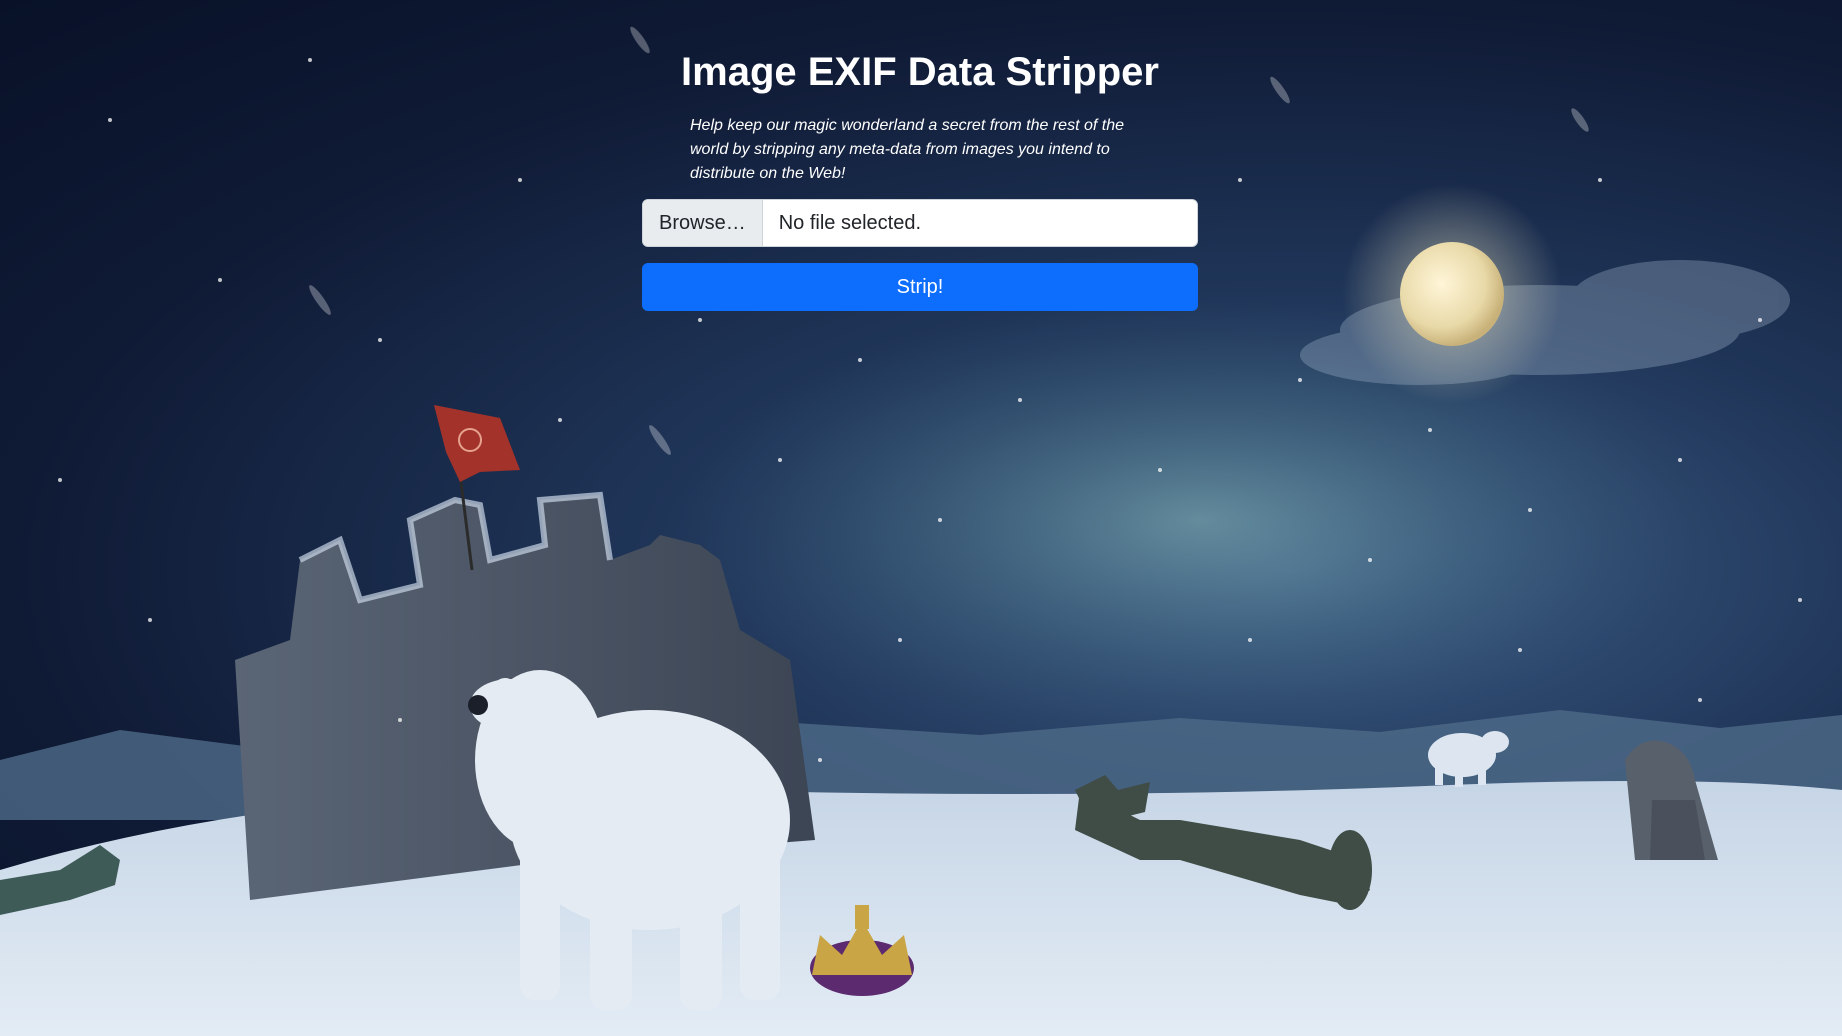 This screenshot has height=1036, width=1842. Describe the element at coordinates (920, 287) in the screenshot. I see `strip-button: Strip!` at that location.